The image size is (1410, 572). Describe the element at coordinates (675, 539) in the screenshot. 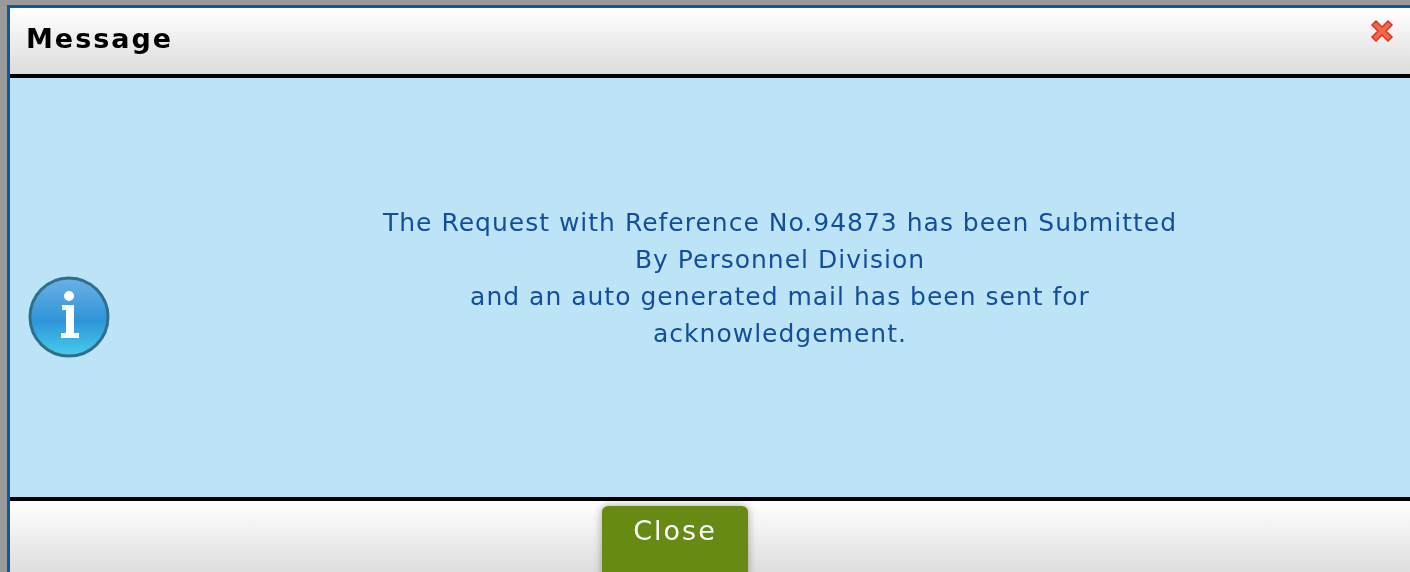

I see `close-button: Close` at that location.